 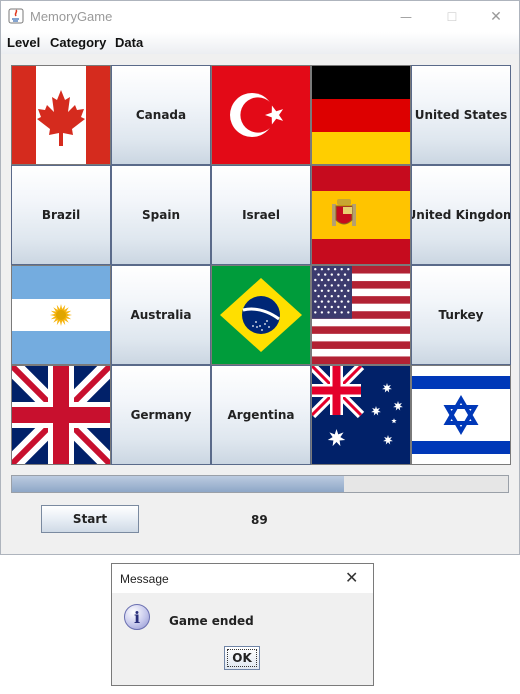 I want to click on flag-card-argentina, so click(x=61, y=315).